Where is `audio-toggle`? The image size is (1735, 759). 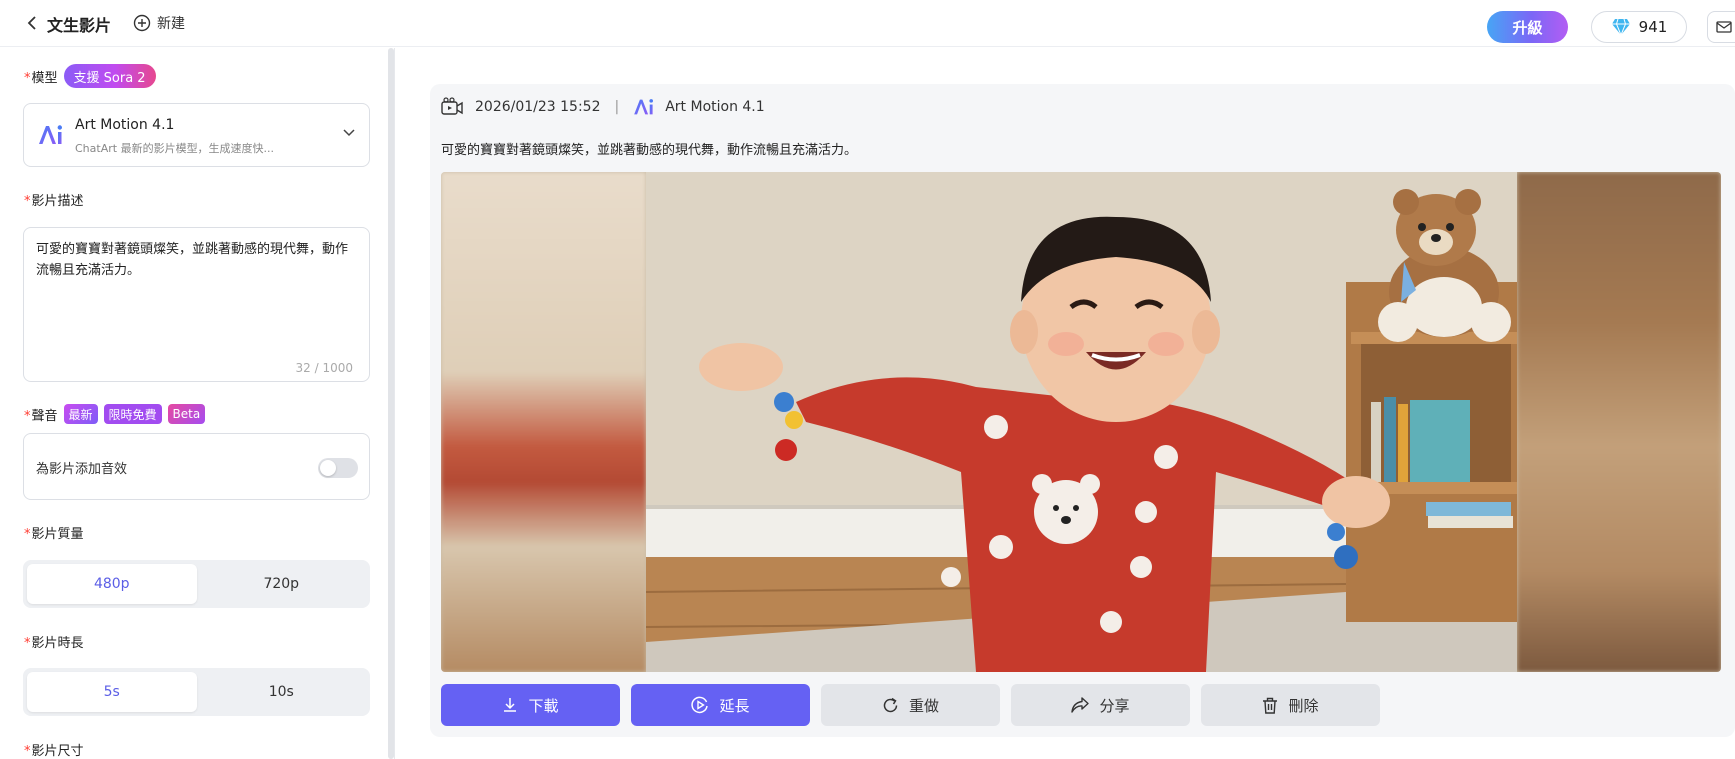 audio-toggle is located at coordinates (338, 468).